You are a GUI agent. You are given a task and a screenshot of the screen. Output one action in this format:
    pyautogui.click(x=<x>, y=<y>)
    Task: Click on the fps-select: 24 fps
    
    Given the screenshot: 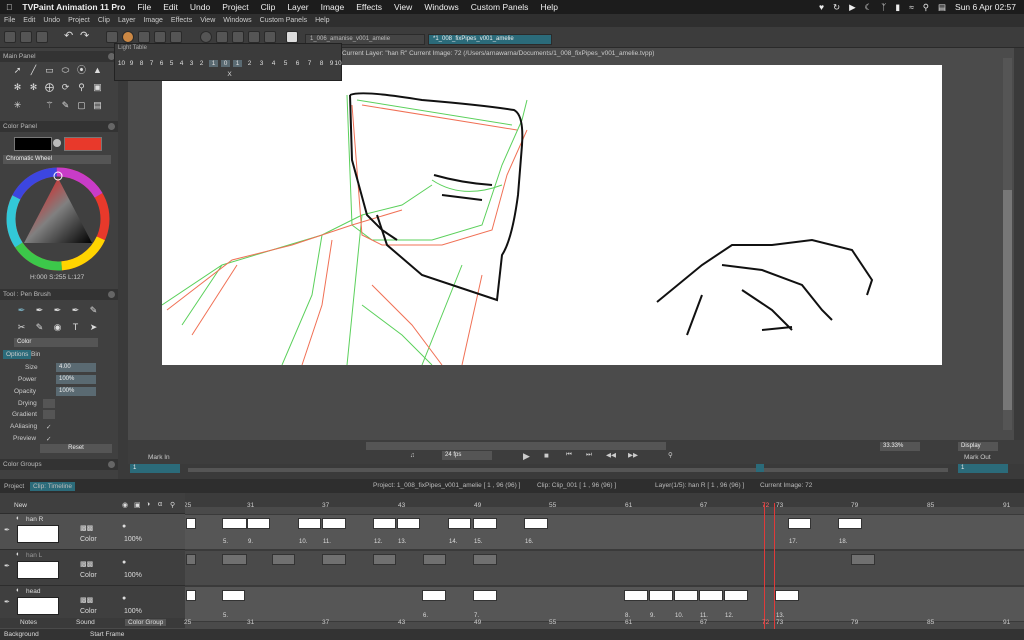 What is the action you would take?
    pyautogui.click(x=467, y=455)
    